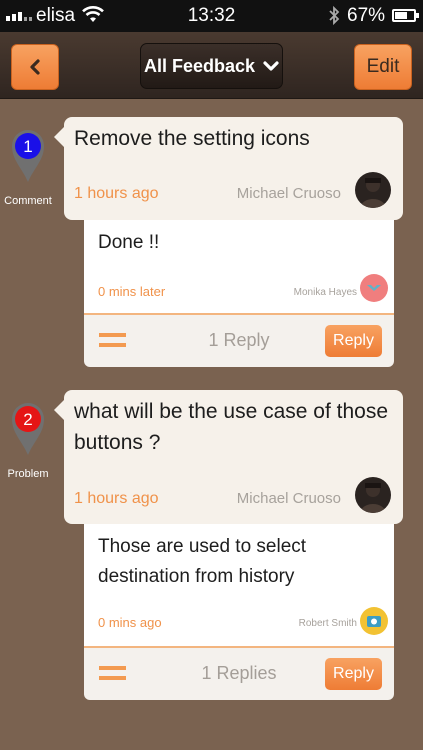  I want to click on bluetooth-icon, so click(334, 15).